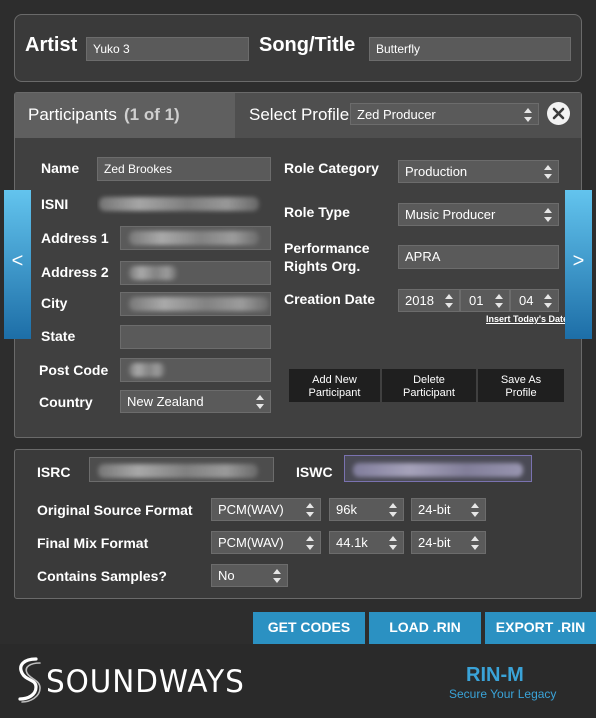 This screenshot has height=718, width=596. Describe the element at coordinates (425, 628) in the screenshot. I see `load-rin-button: LOAD .RIN` at that location.